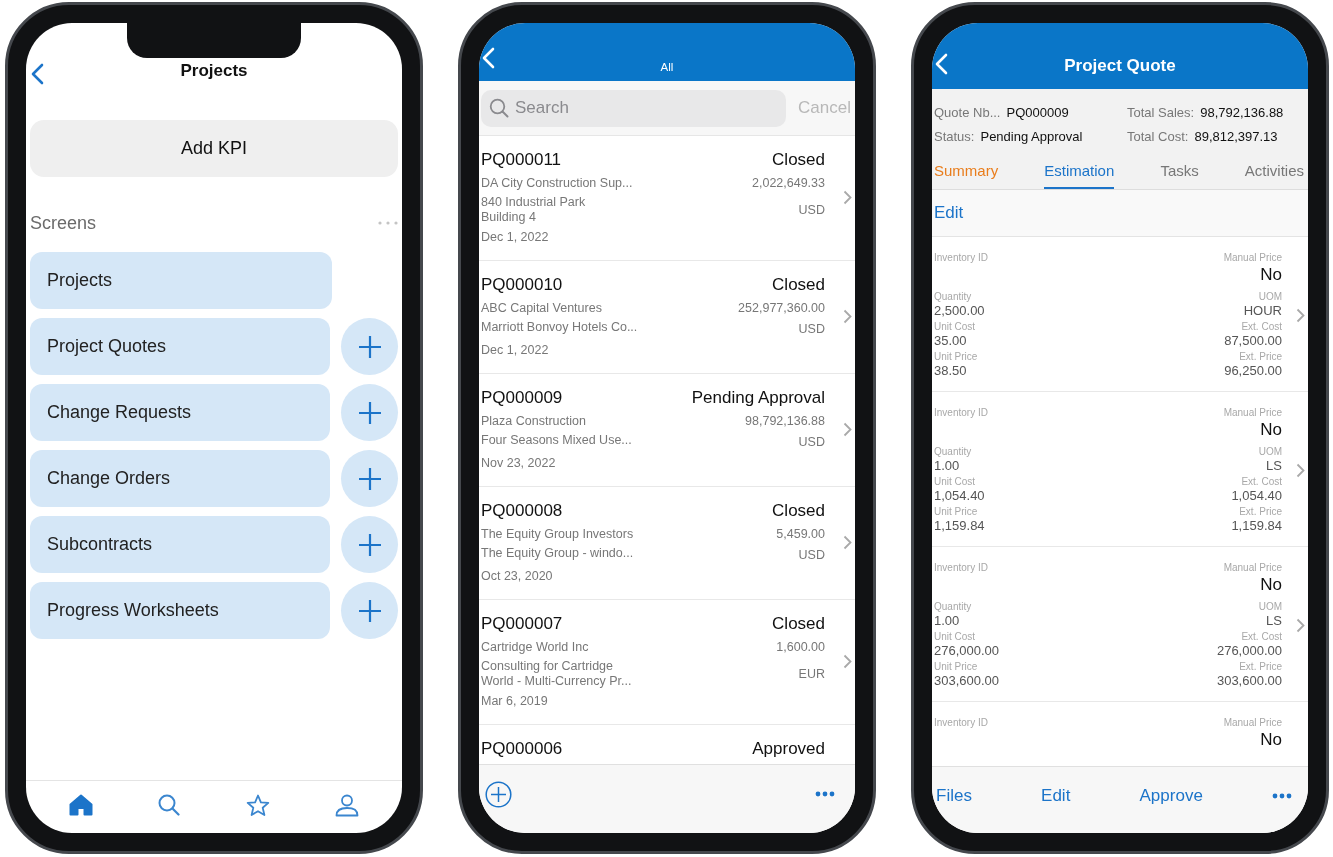 The image size is (1333, 857). What do you see at coordinates (967, 681) in the screenshot?
I see `field-value: 303,600.00` at bounding box center [967, 681].